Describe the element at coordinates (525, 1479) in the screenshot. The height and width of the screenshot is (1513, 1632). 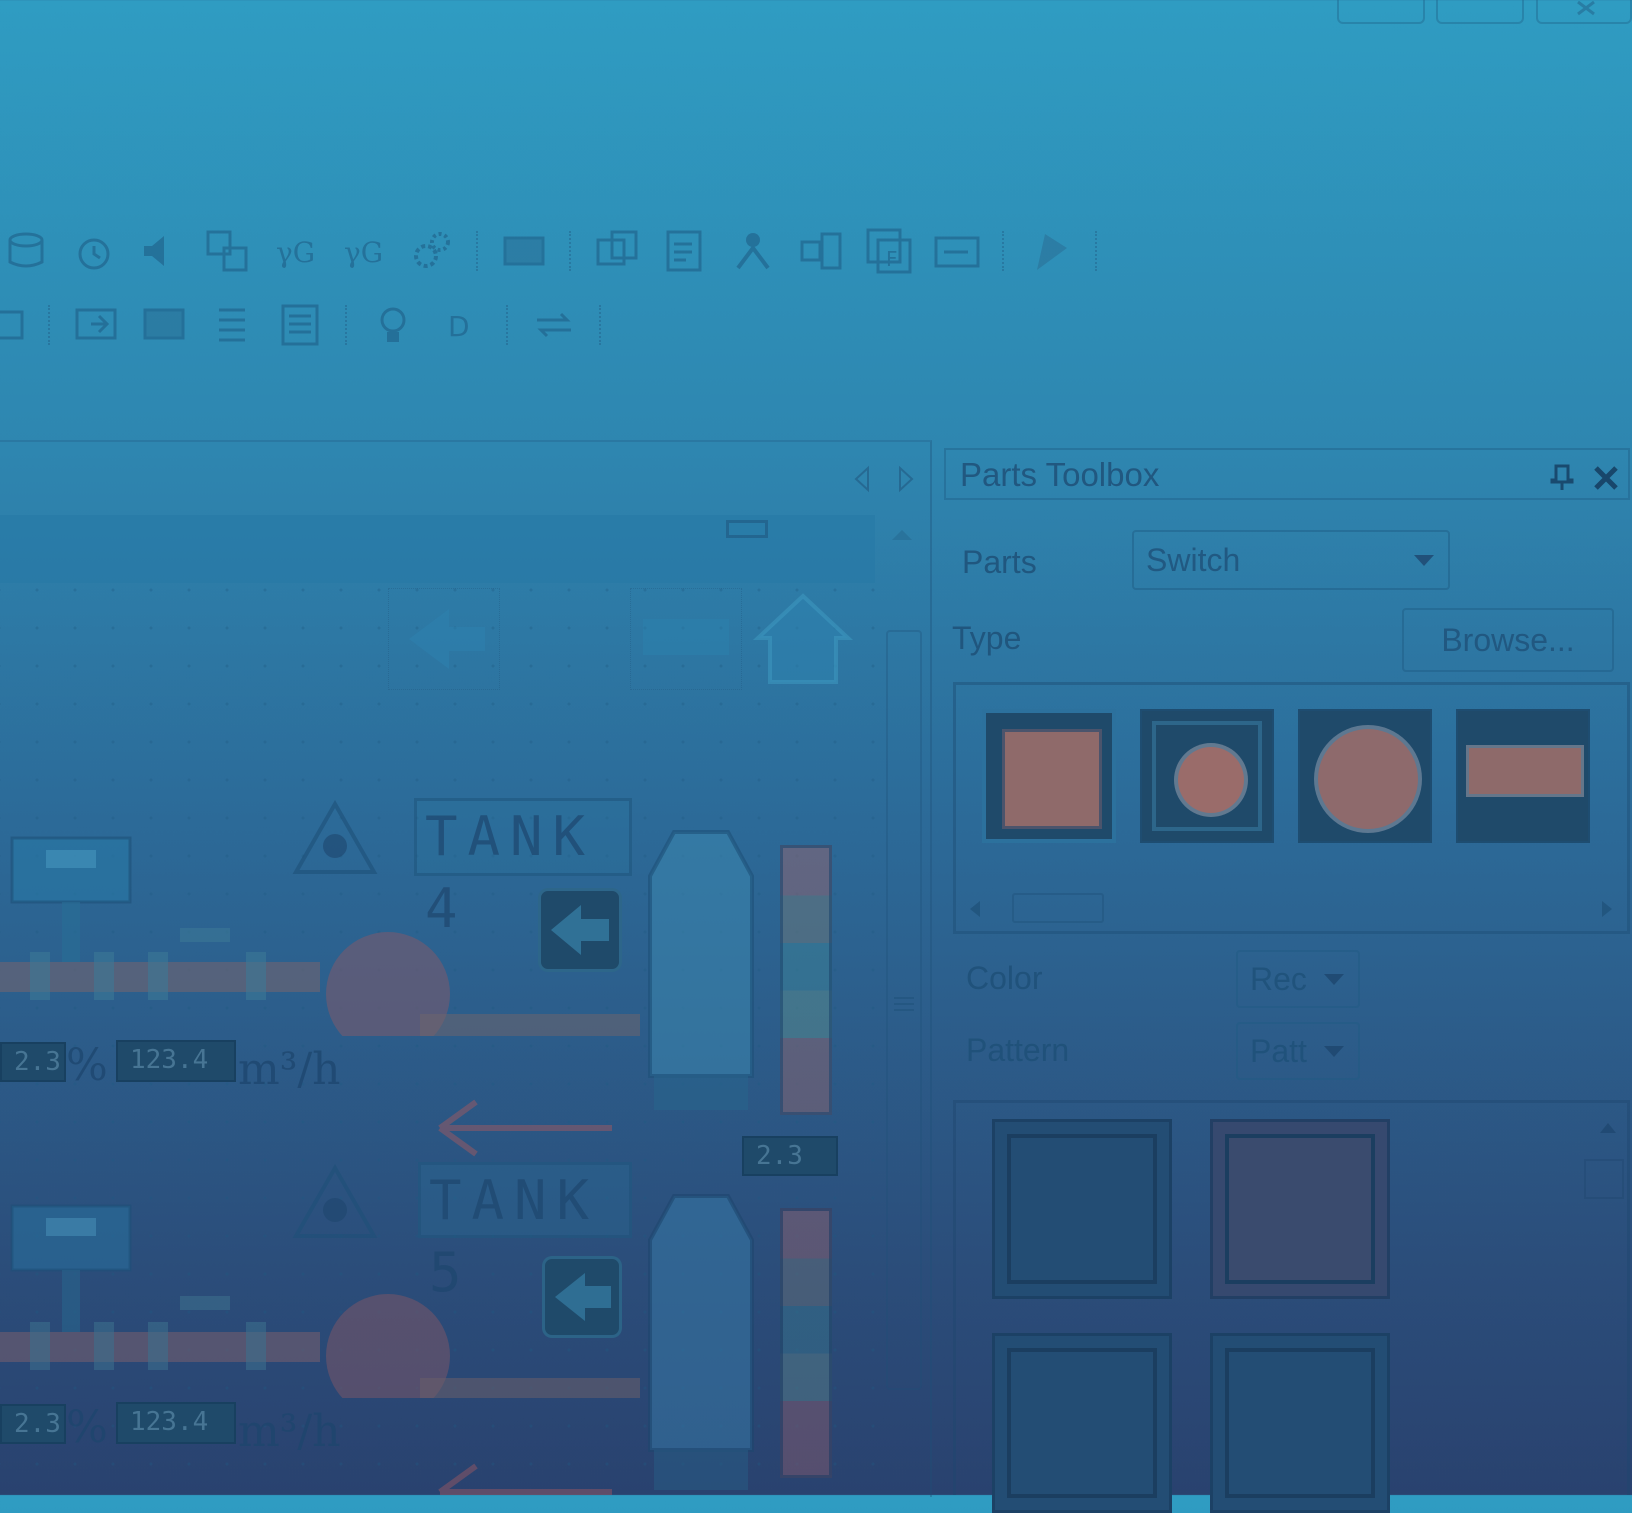
I see `flow-arrow-icon` at that location.